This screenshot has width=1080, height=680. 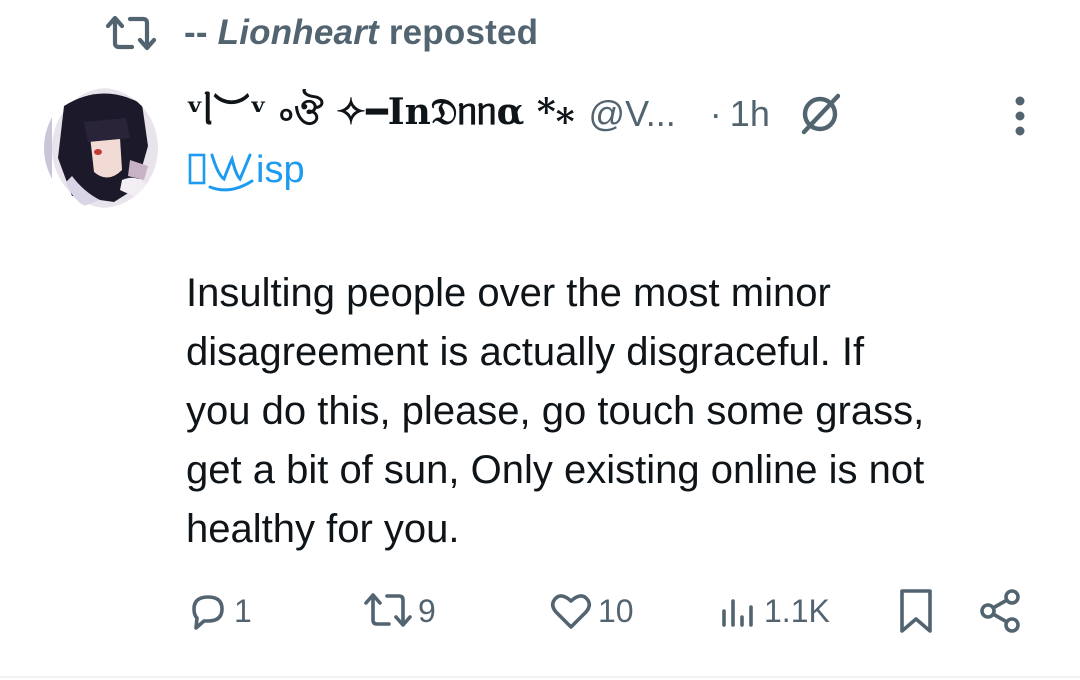 I want to click on share-button, so click(x=1000, y=611).